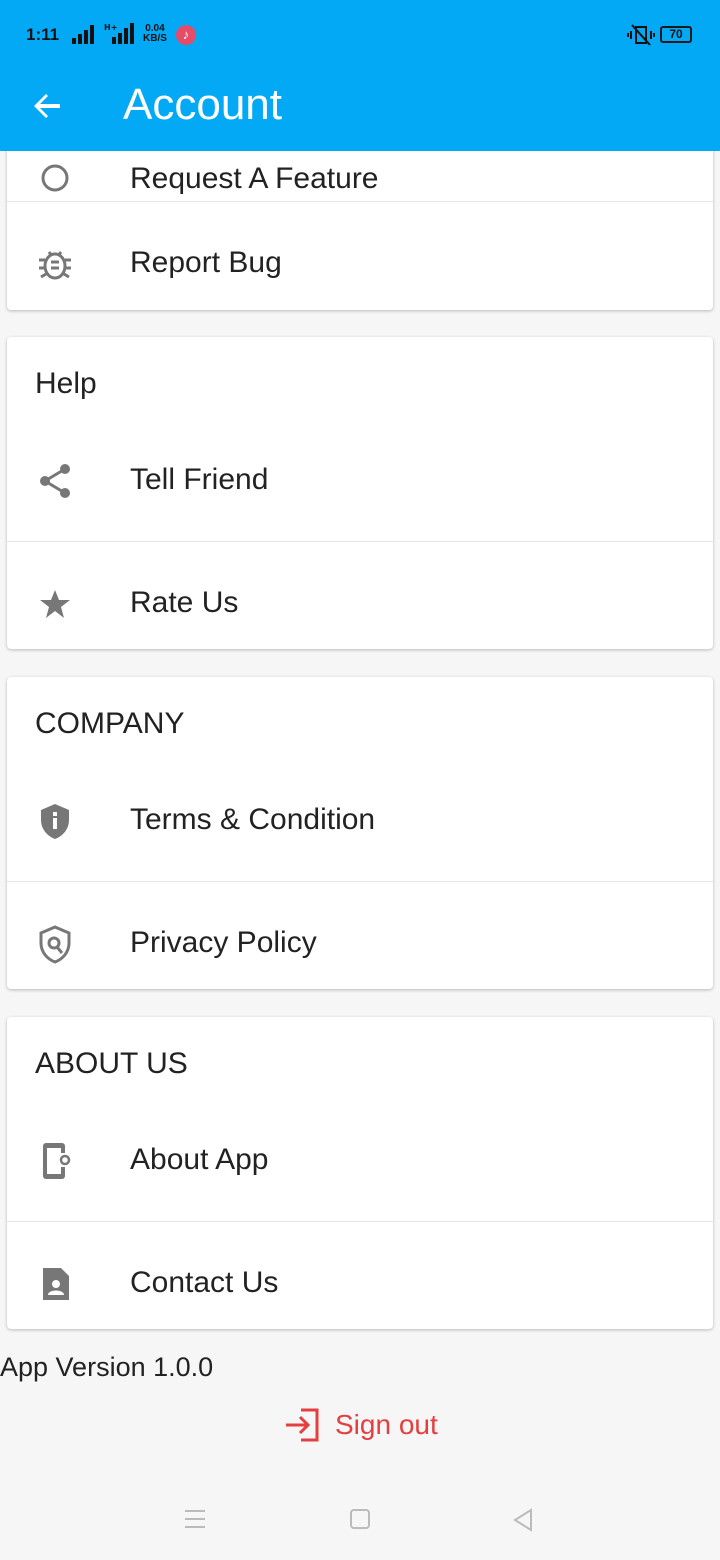  Describe the element at coordinates (360, 1161) in the screenshot. I see `about-app-row: About App` at that location.